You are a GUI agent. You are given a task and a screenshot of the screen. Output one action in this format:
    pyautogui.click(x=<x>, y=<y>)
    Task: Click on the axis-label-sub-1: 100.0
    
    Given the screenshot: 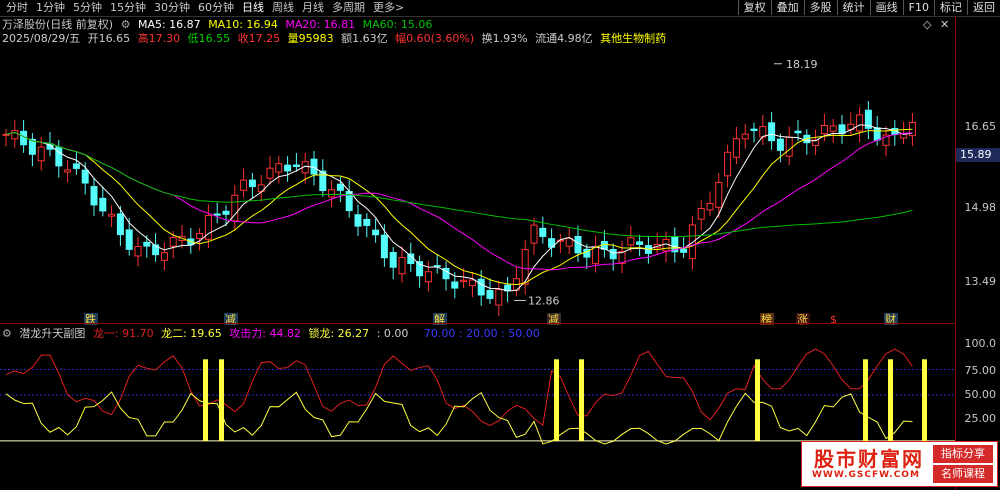 What is the action you would take?
    pyautogui.click(x=980, y=343)
    